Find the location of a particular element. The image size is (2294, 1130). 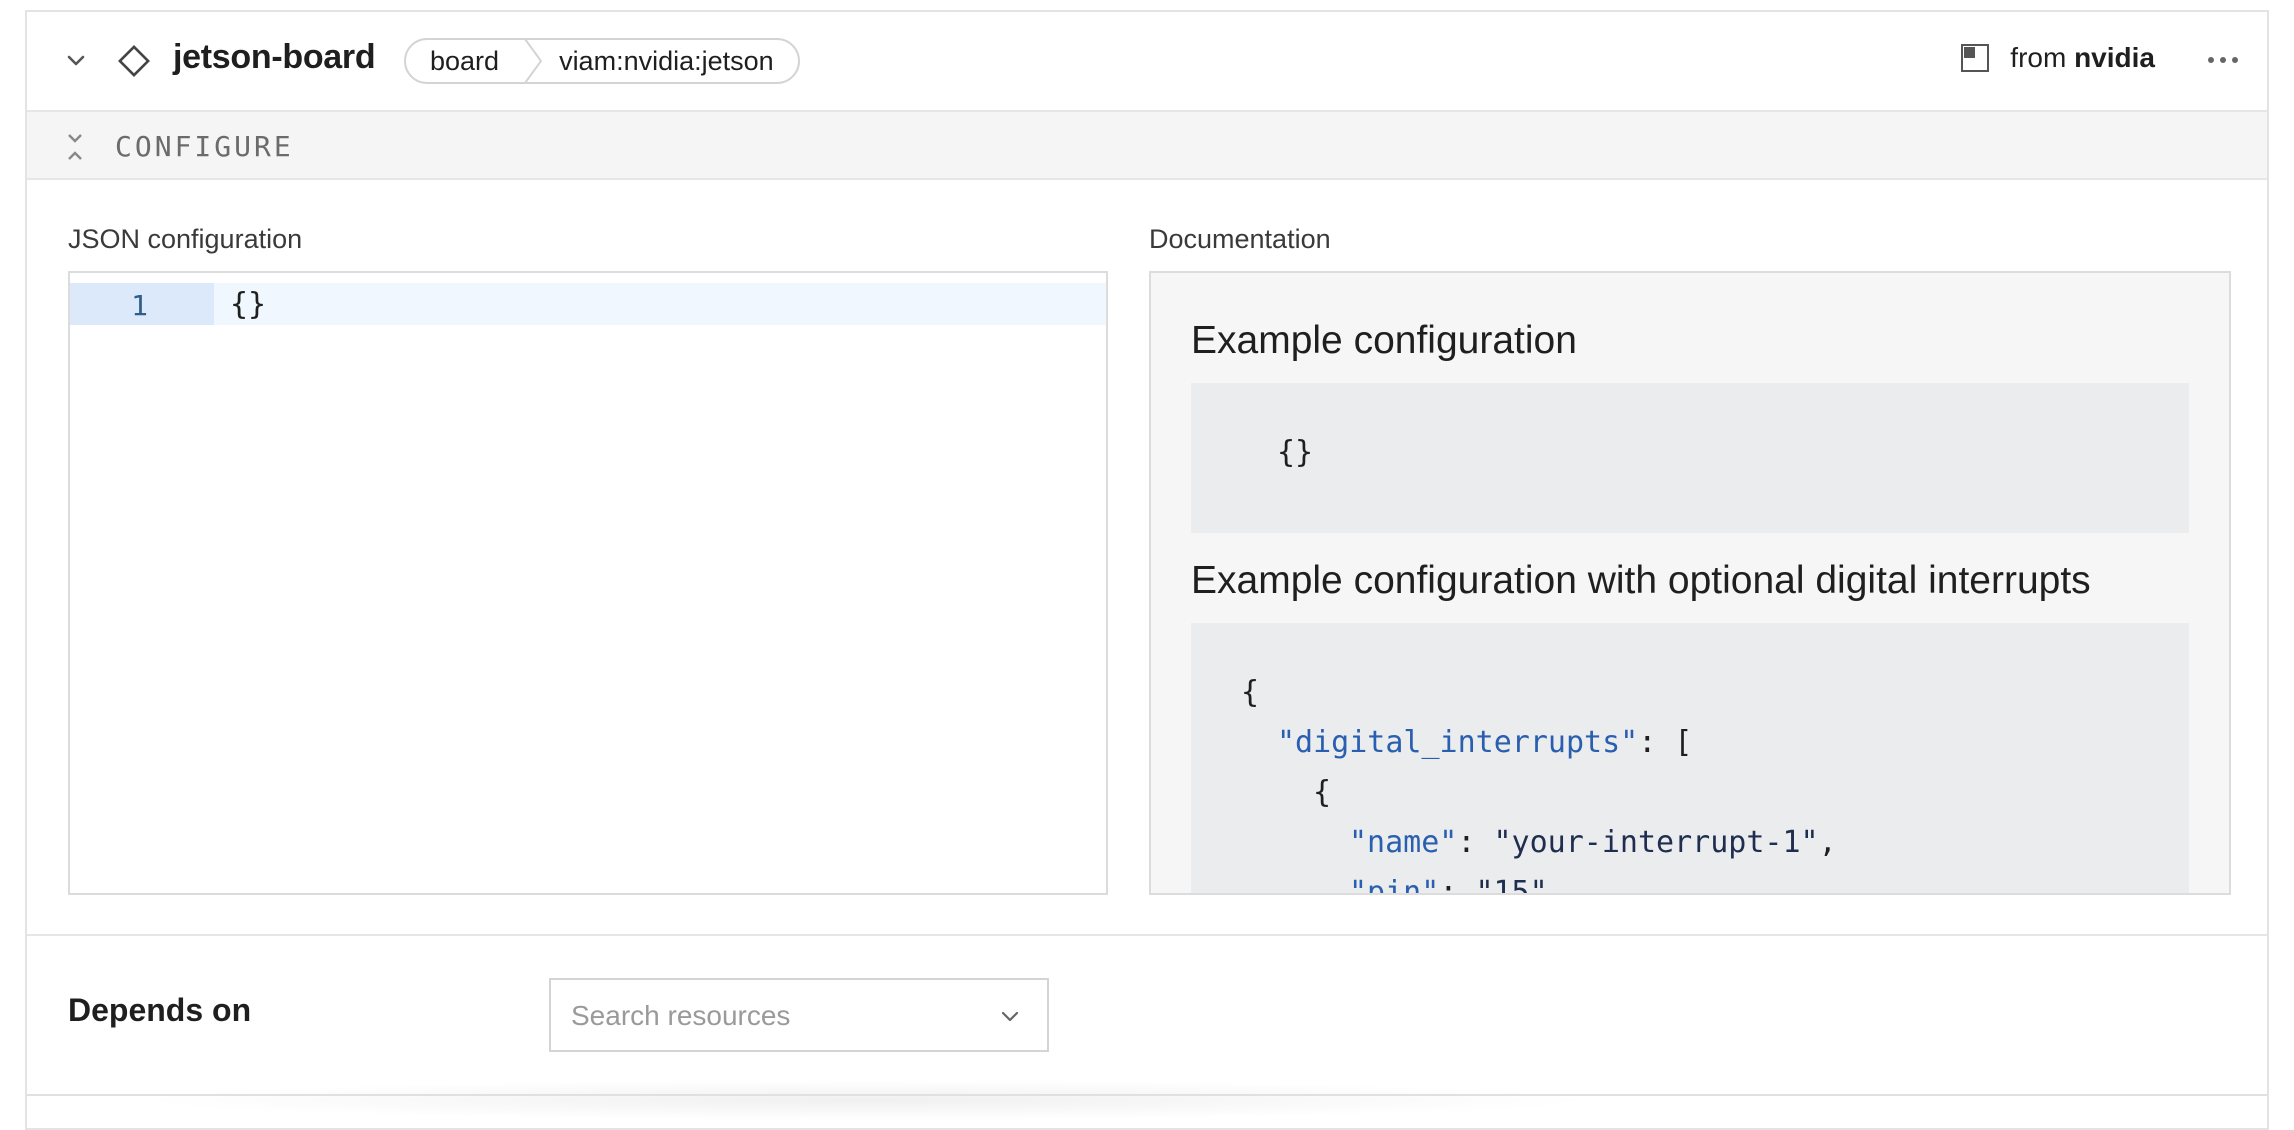

json-content: {} is located at coordinates (248, 304).